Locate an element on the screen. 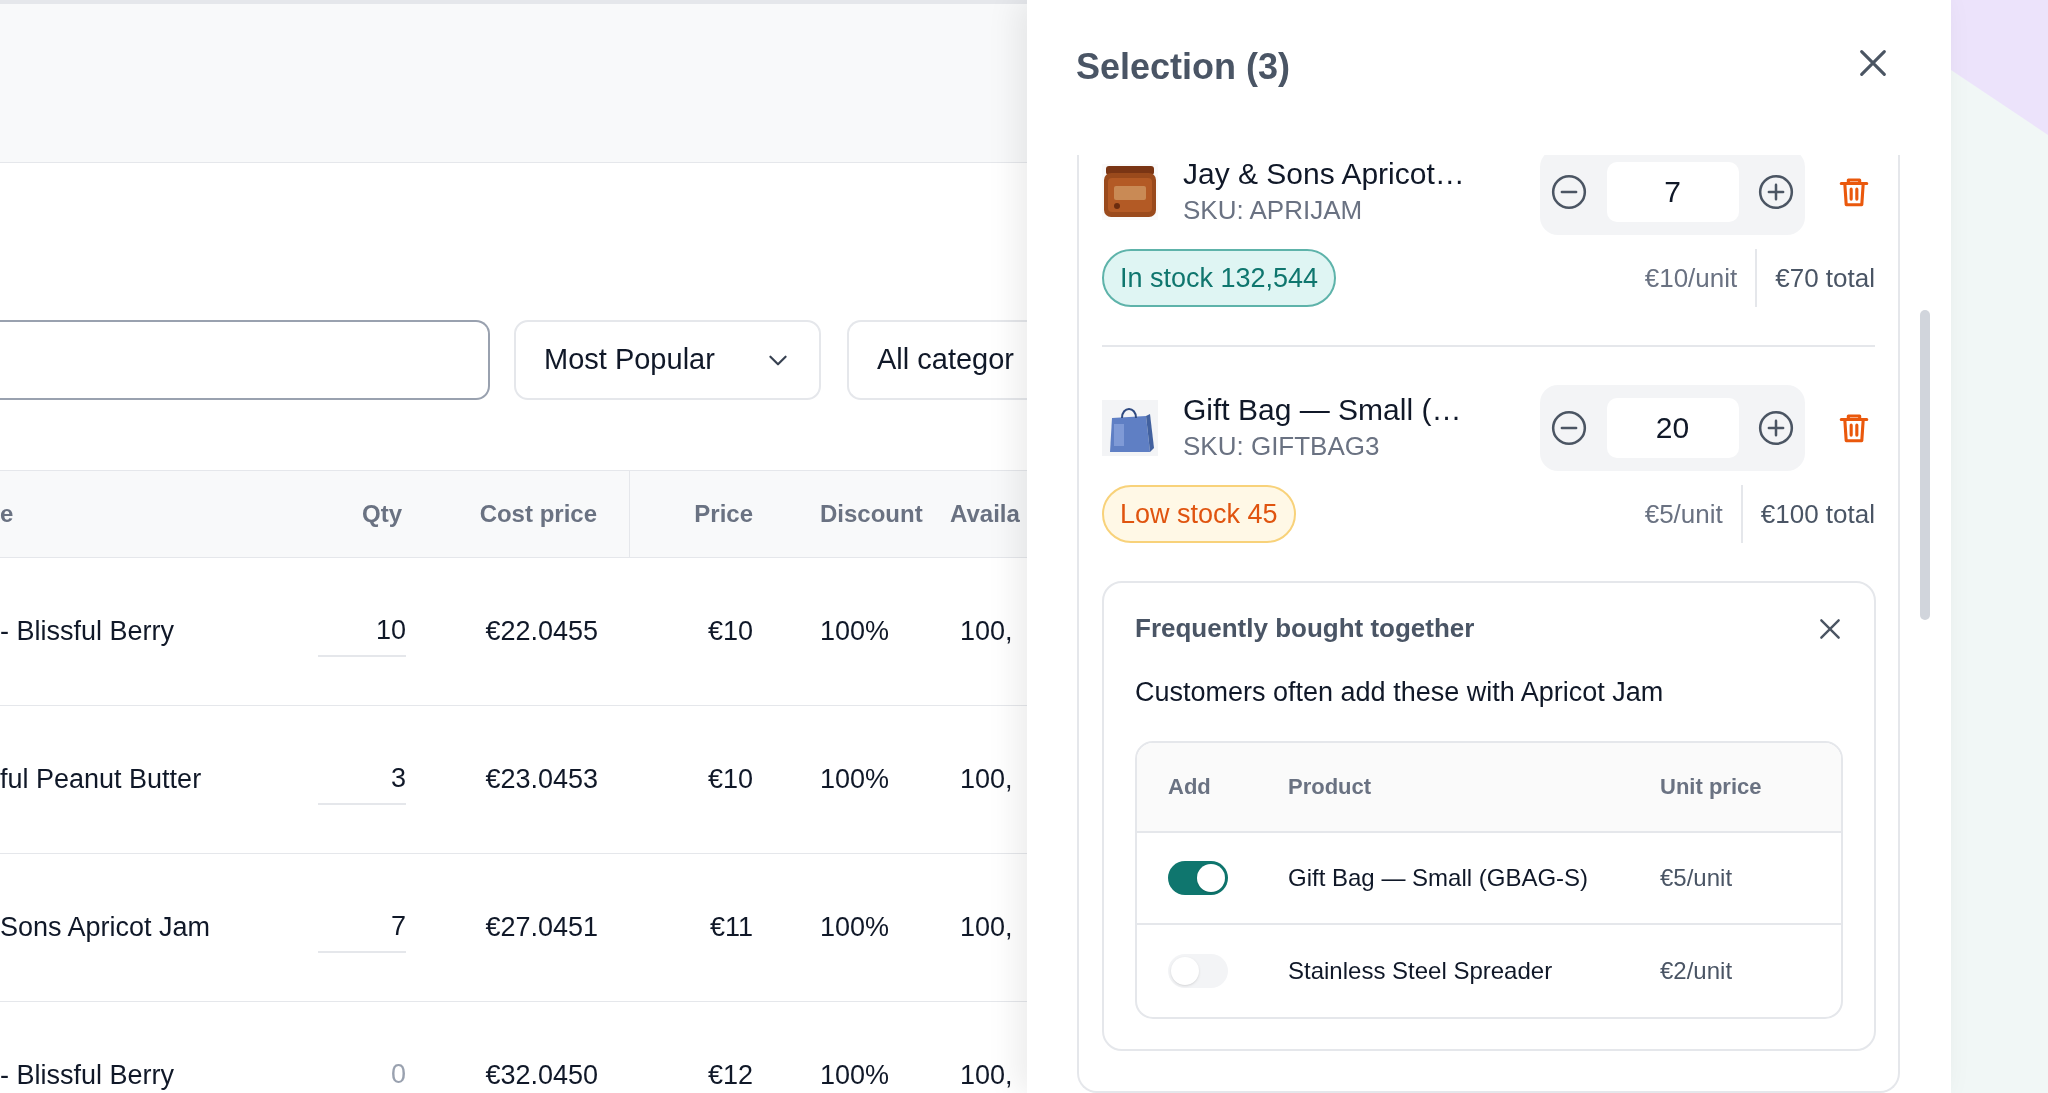 This screenshot has width=2048, height=1093. table-cell-text: €22.0455 is located at coordinates (541, 632).